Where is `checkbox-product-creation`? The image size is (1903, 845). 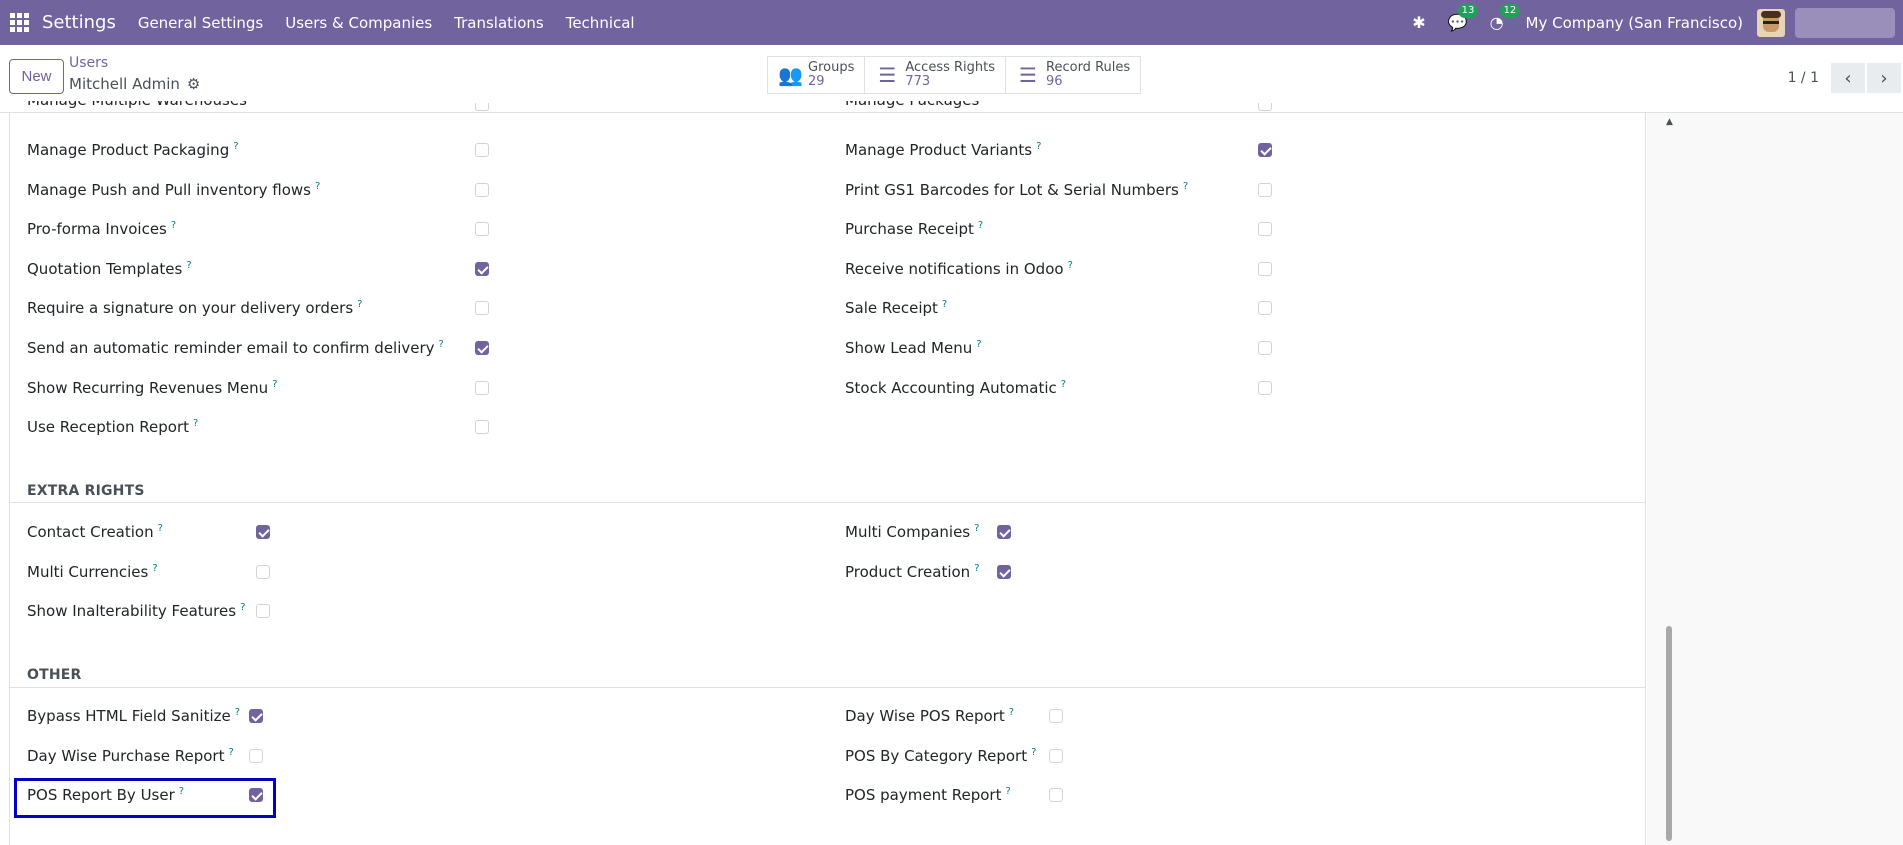
checkbox-product-creation is located at coordinates (1004, 571).